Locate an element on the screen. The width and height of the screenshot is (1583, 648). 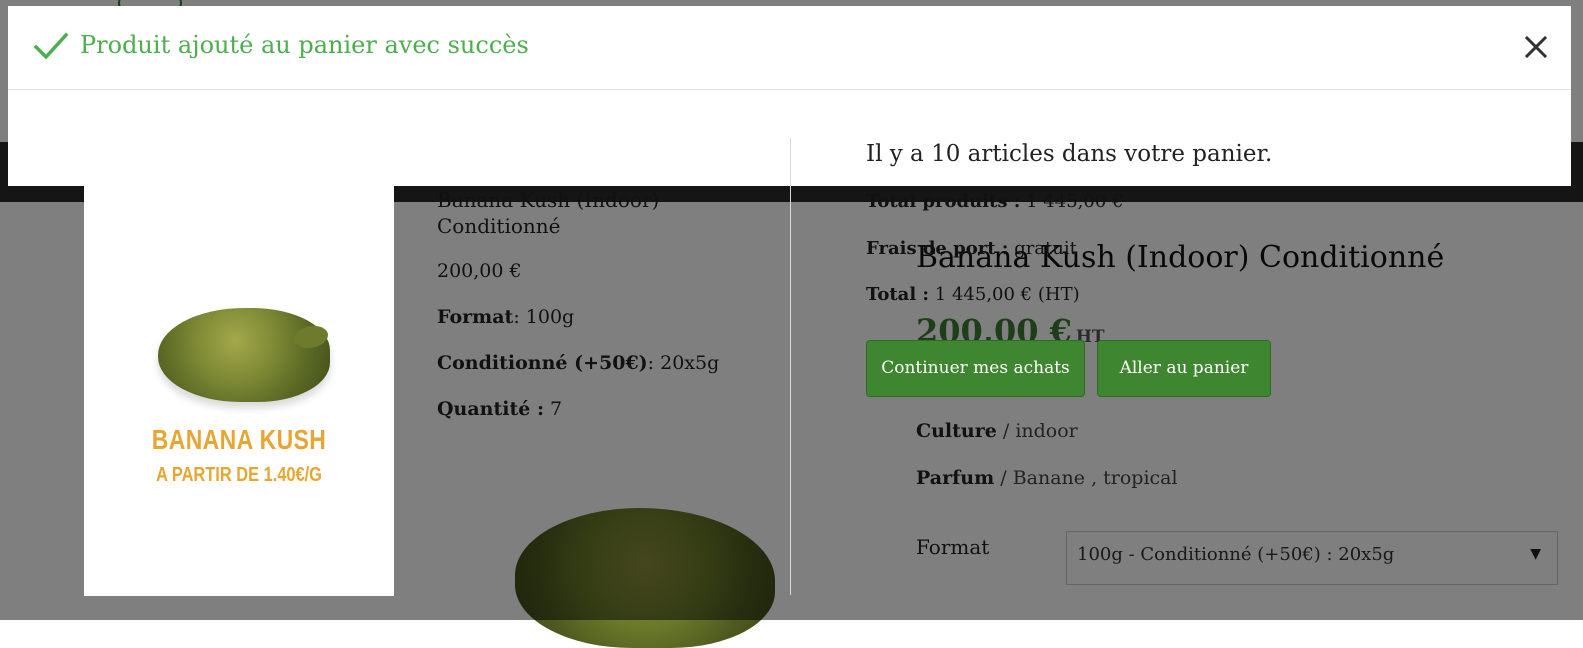
continue-shopping-button: Continuer mes achats is located at coordinates (975, 368).